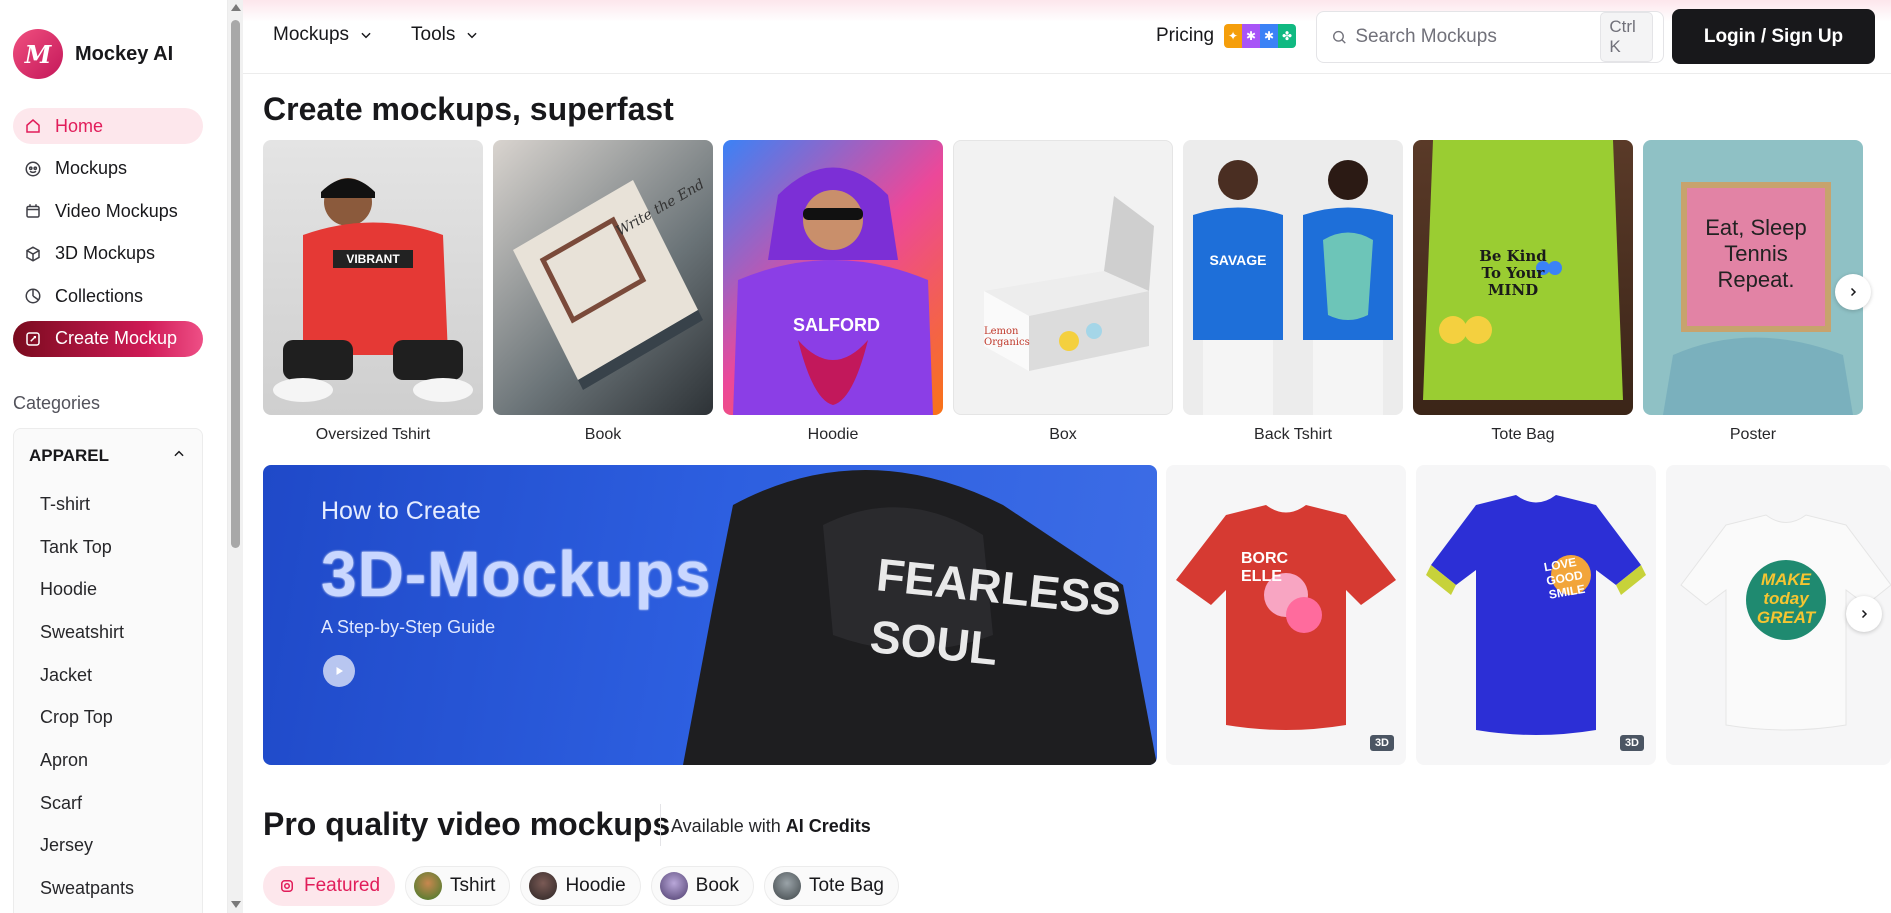  I want to click on sidebar-item-video-mockups: Video Mockups, so click(108, 211).